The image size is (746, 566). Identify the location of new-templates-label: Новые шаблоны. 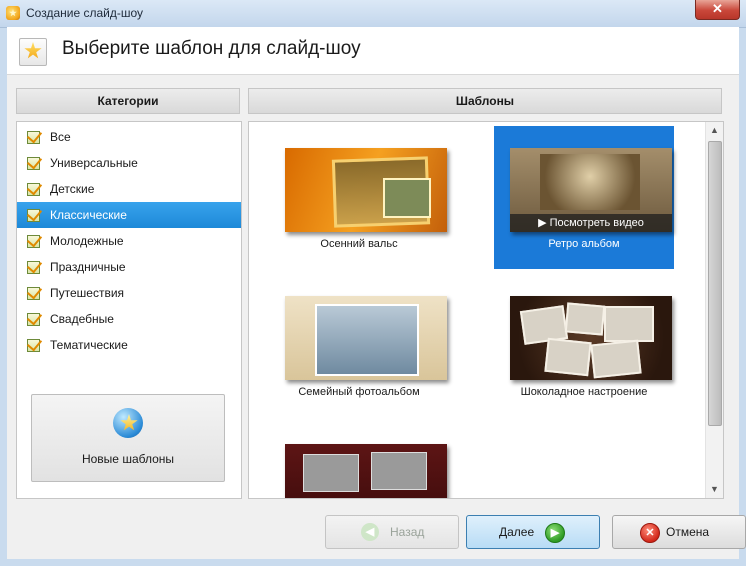
(128, 459).